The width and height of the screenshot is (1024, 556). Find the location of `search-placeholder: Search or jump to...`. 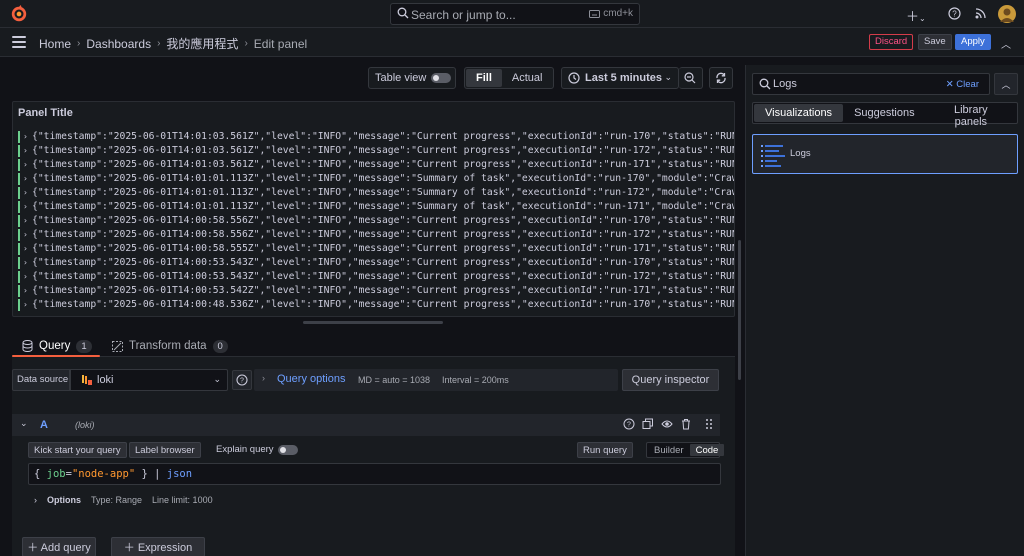

search-placeholder: Search or jump to... is located at coordinates (463, 15).